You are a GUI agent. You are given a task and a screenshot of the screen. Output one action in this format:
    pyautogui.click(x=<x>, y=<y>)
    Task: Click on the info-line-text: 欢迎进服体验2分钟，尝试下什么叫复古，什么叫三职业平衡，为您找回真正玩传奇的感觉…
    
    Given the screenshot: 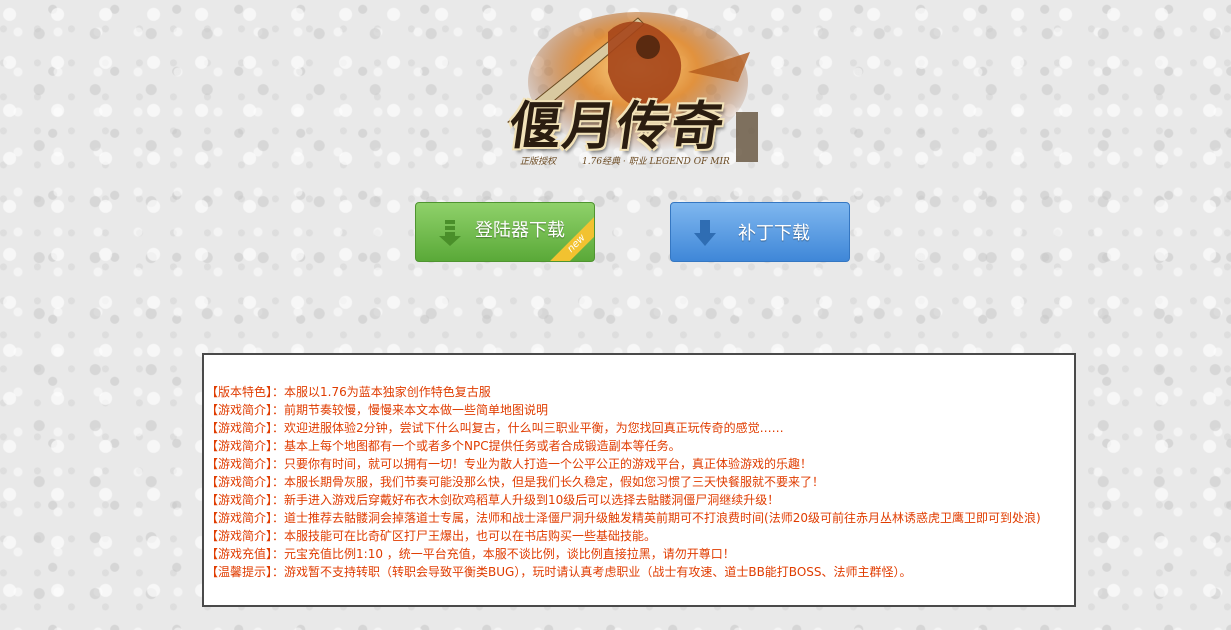 What is the action you would take?
    pyautogui.click(x=534, y=428)
    